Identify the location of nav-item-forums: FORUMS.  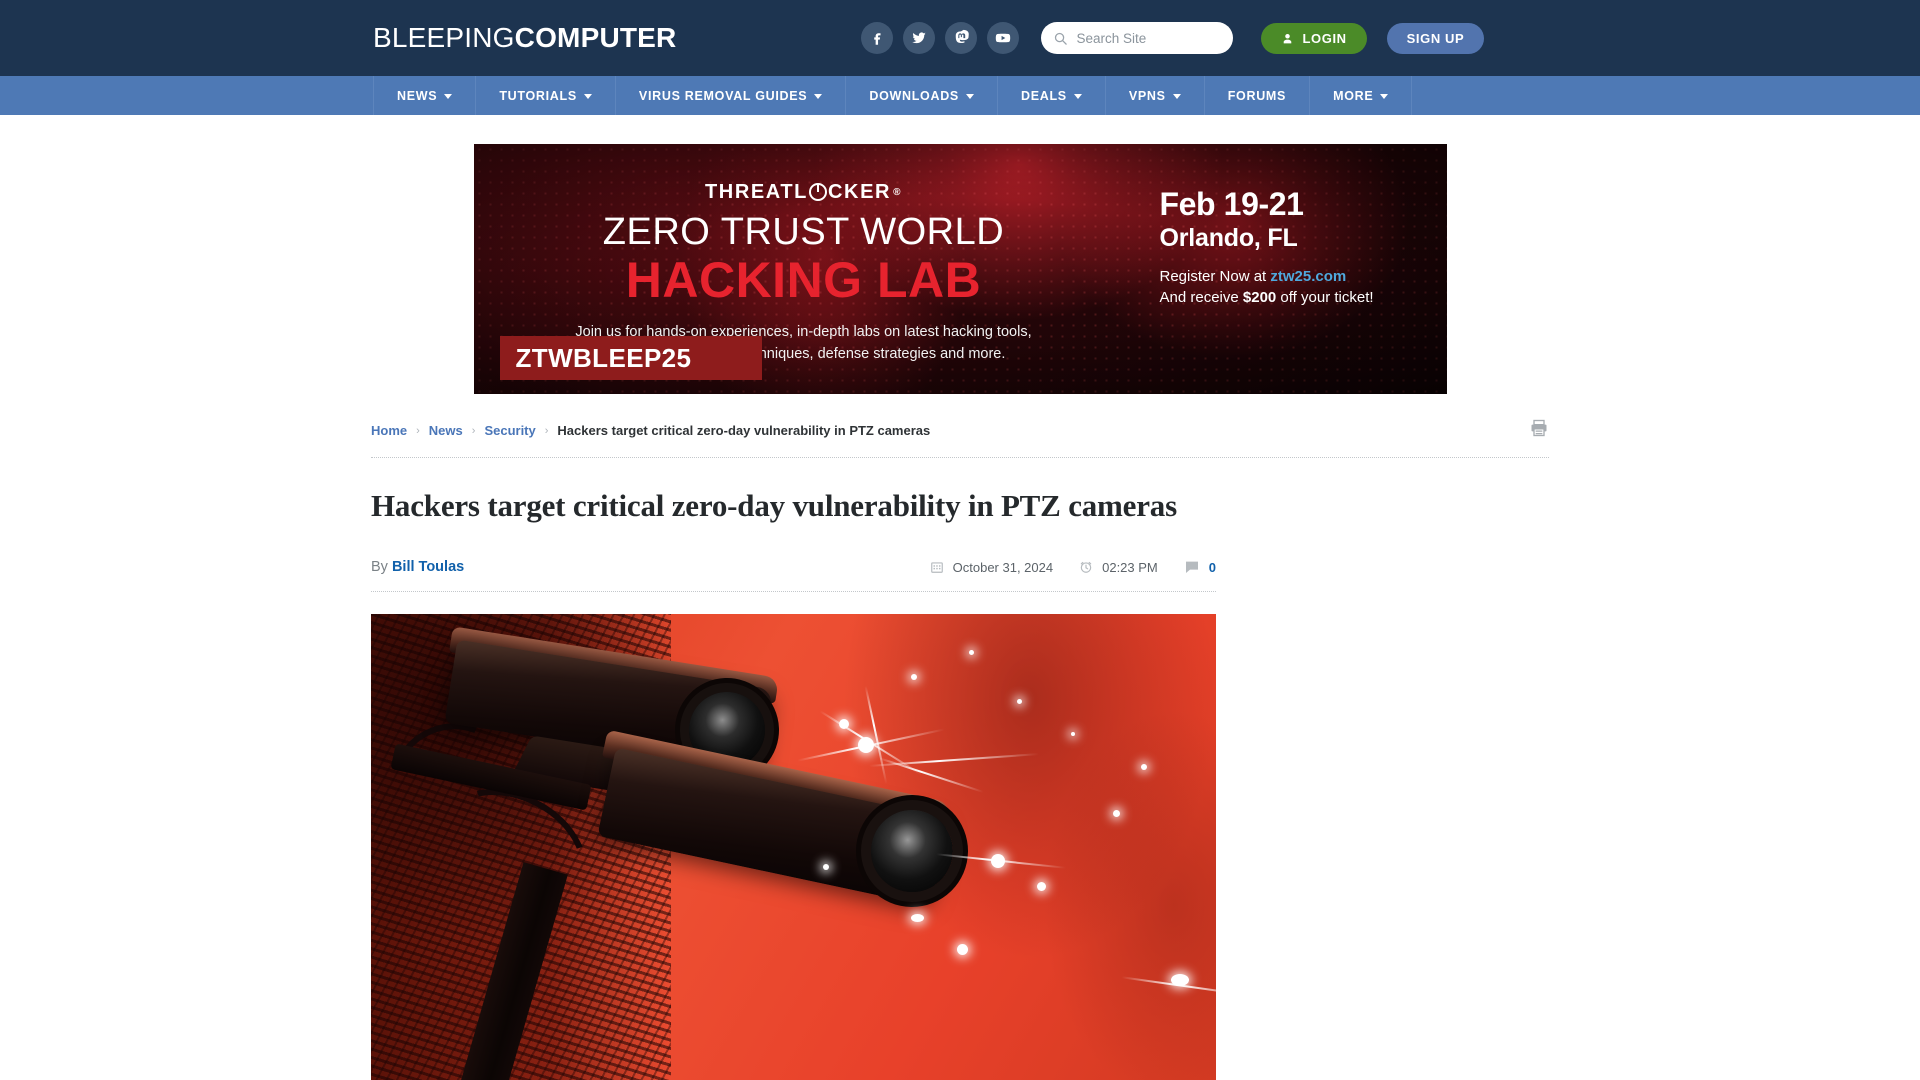
(1258, 95).